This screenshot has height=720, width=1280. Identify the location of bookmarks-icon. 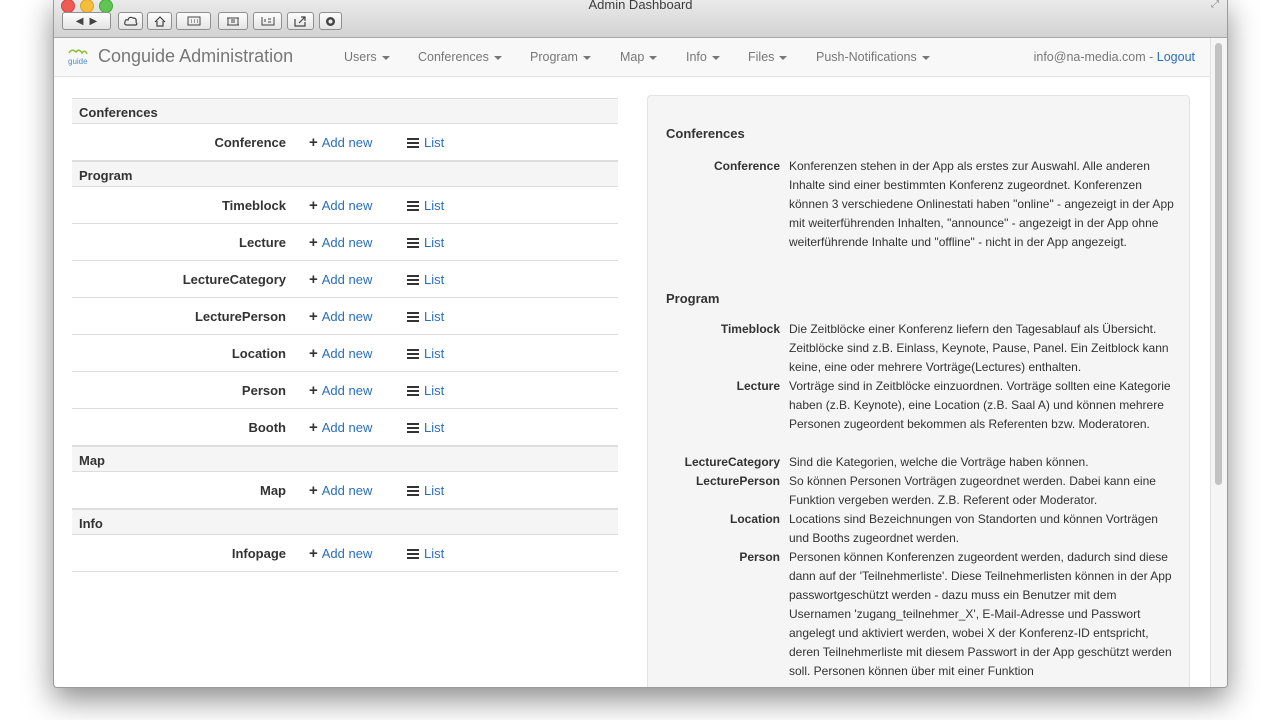
(233, 21).